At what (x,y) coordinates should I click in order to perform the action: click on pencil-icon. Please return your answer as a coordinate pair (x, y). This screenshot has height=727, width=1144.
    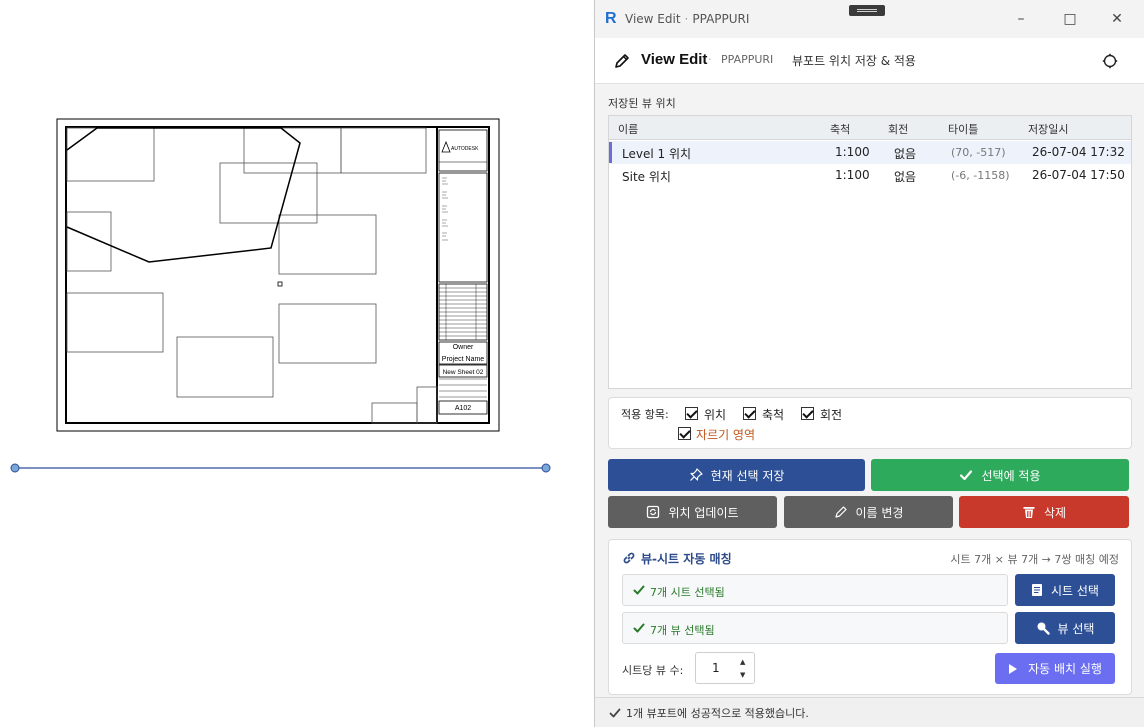
    Looking at the image, I should click on (622, 61).